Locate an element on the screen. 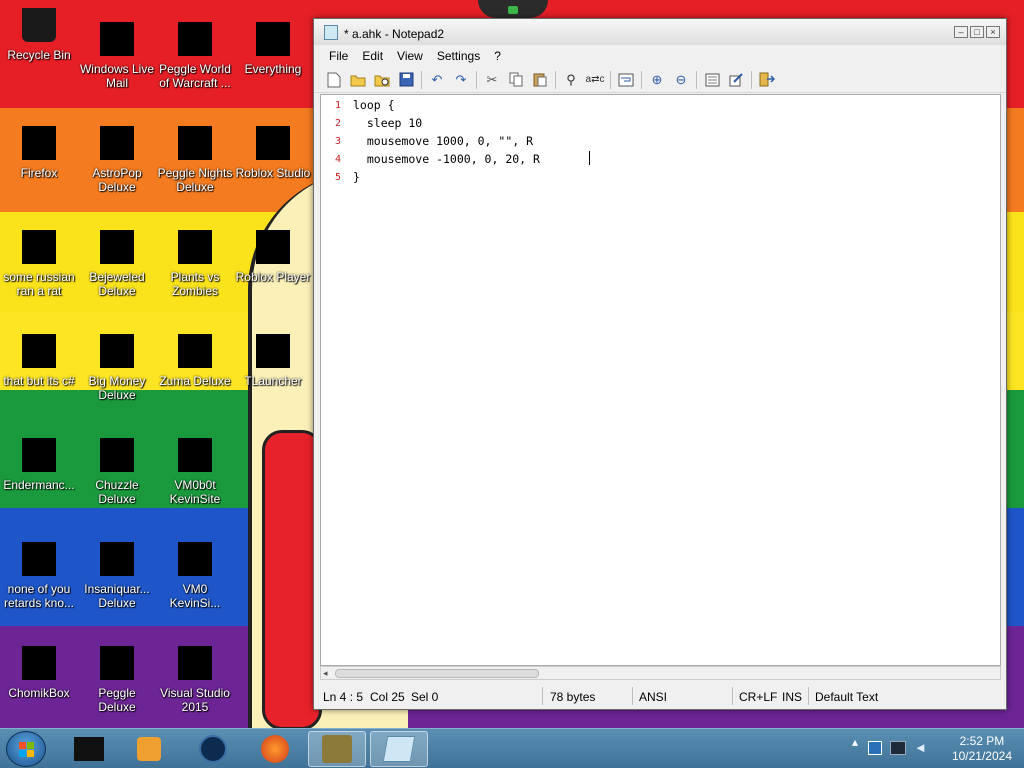 The image size is (1024, 768). windows-logo-icon is located at coordinates (26, 749).